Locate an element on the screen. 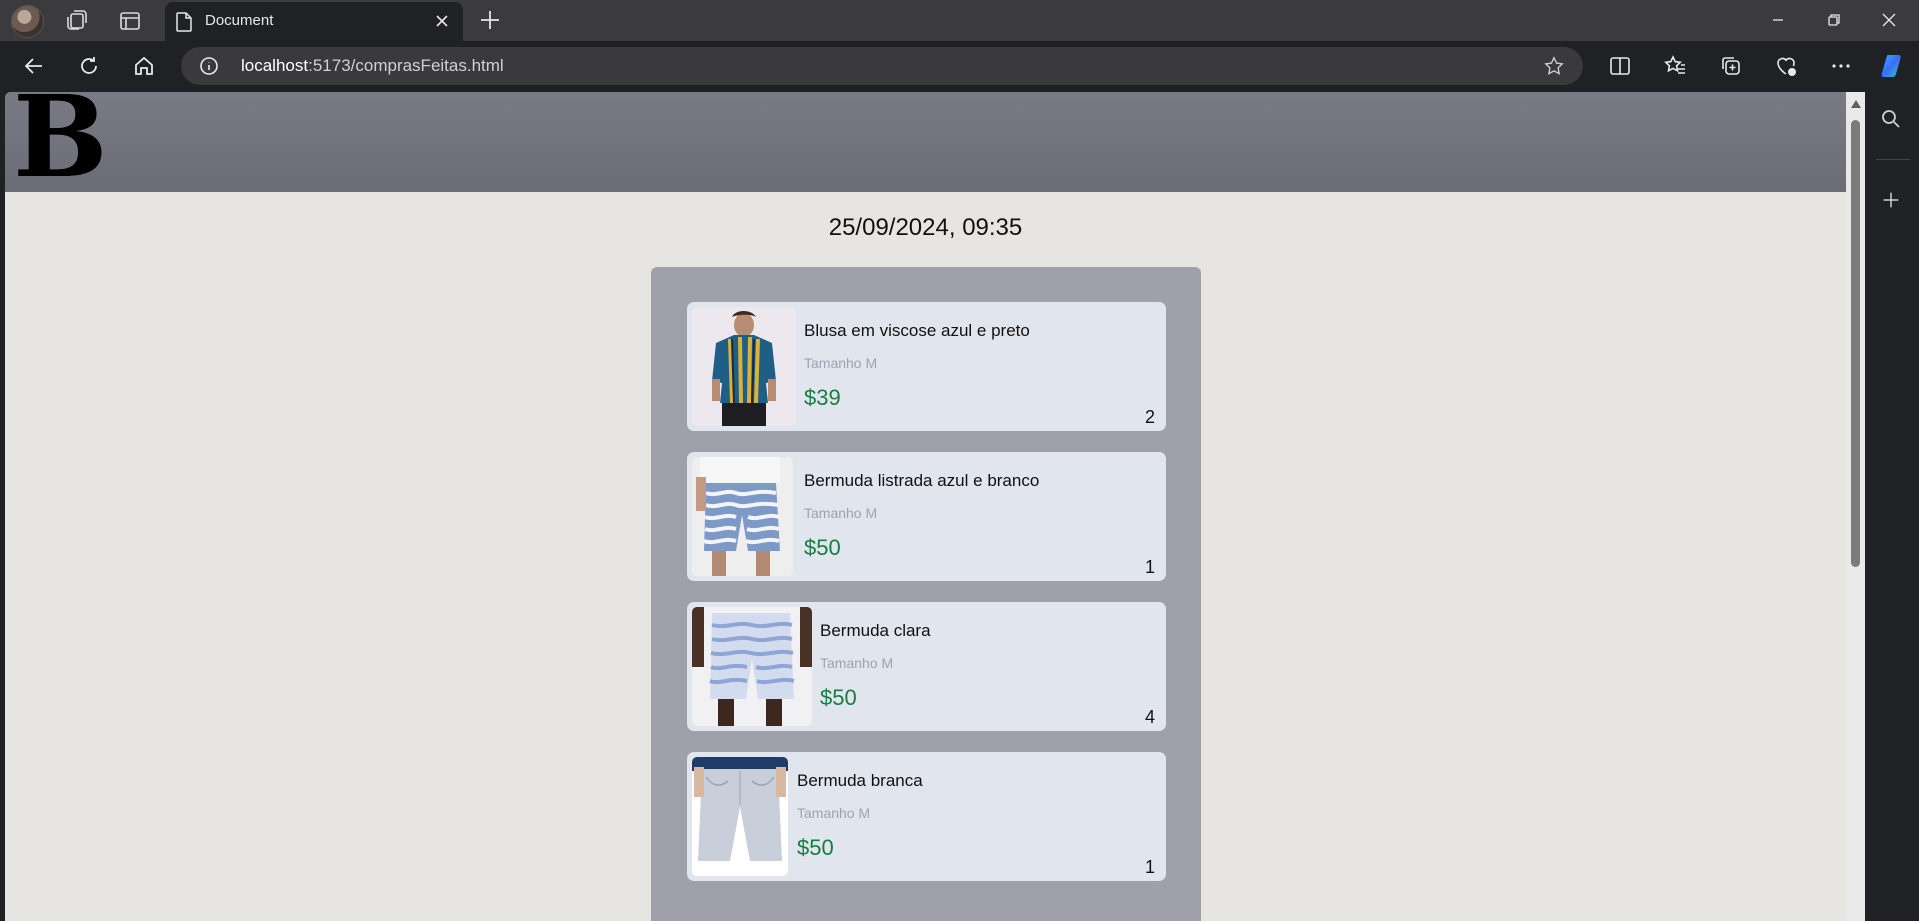 The width and height of the screenshot is (1919, 921). item-price: $39 is located at coordinates (822, 397).